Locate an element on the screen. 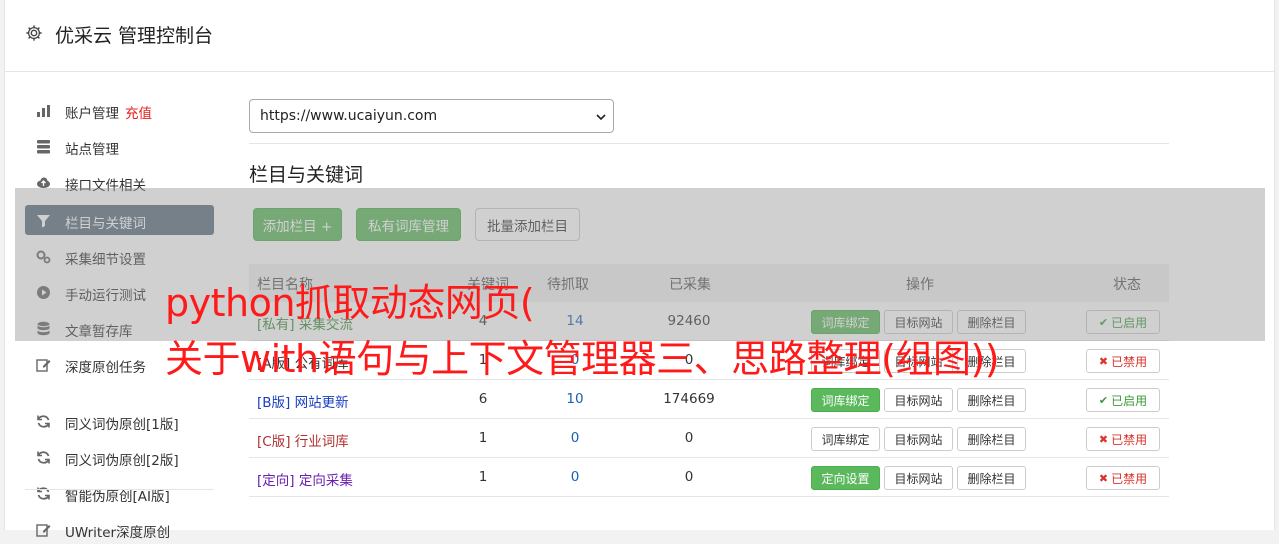 The image size is (1279, 544). site-select: https://www.ucaiyun.com is located at coordinates (431, 116).